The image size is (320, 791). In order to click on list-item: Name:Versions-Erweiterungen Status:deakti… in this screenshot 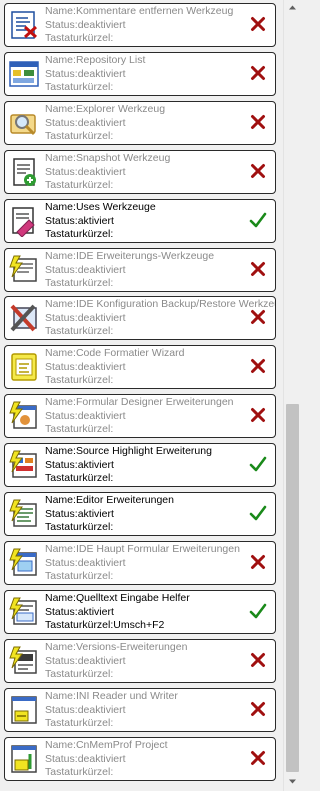, I will do `click(140, 661)`.